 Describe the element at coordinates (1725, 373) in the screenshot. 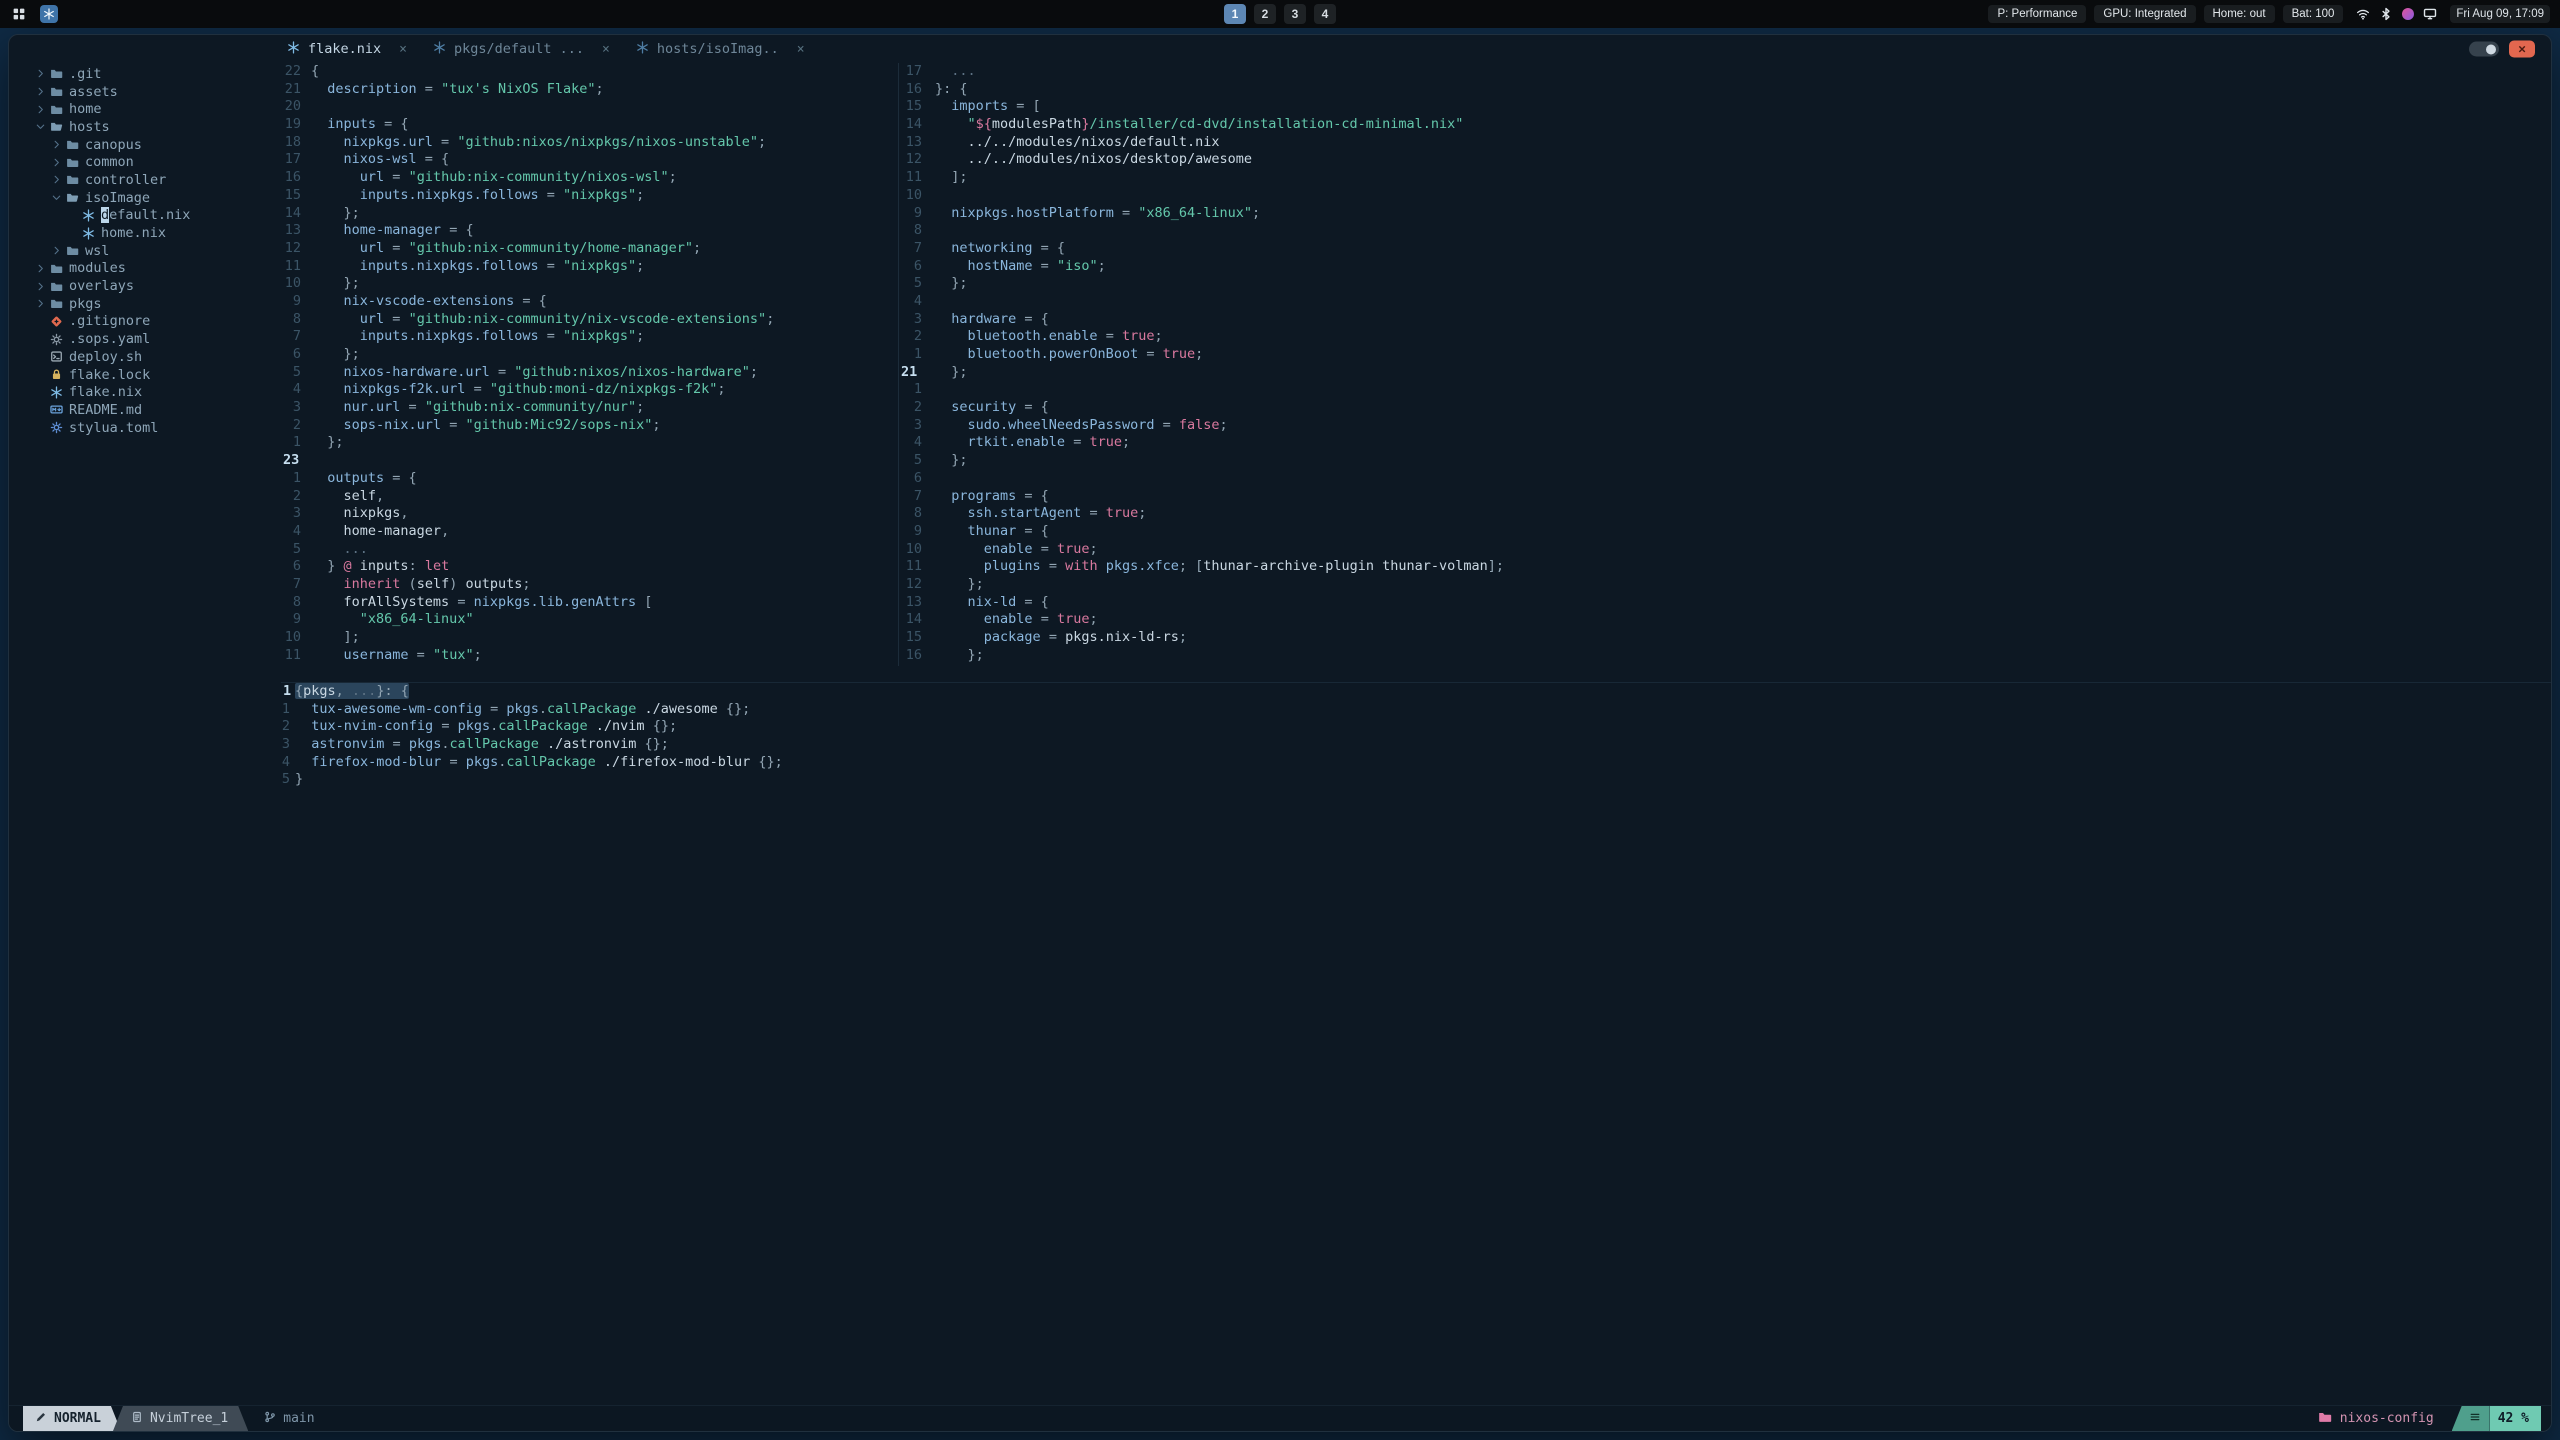

I see `code-line: 21 };` at that location.